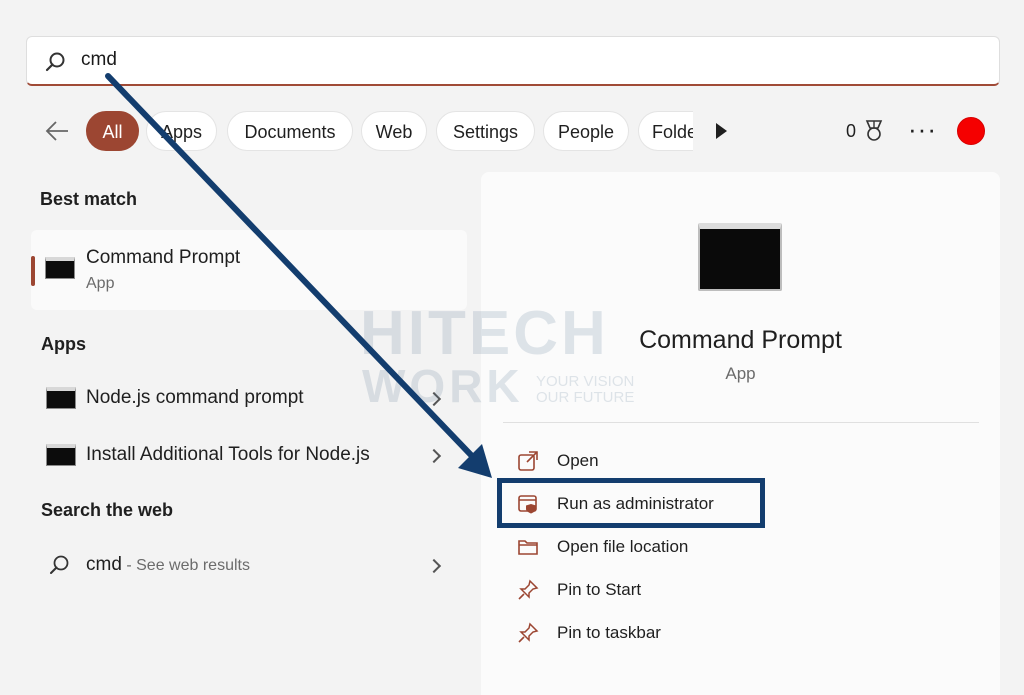 This screenshot has height=695, width=1024. I want to click on user-avatar, so click(971, 131).